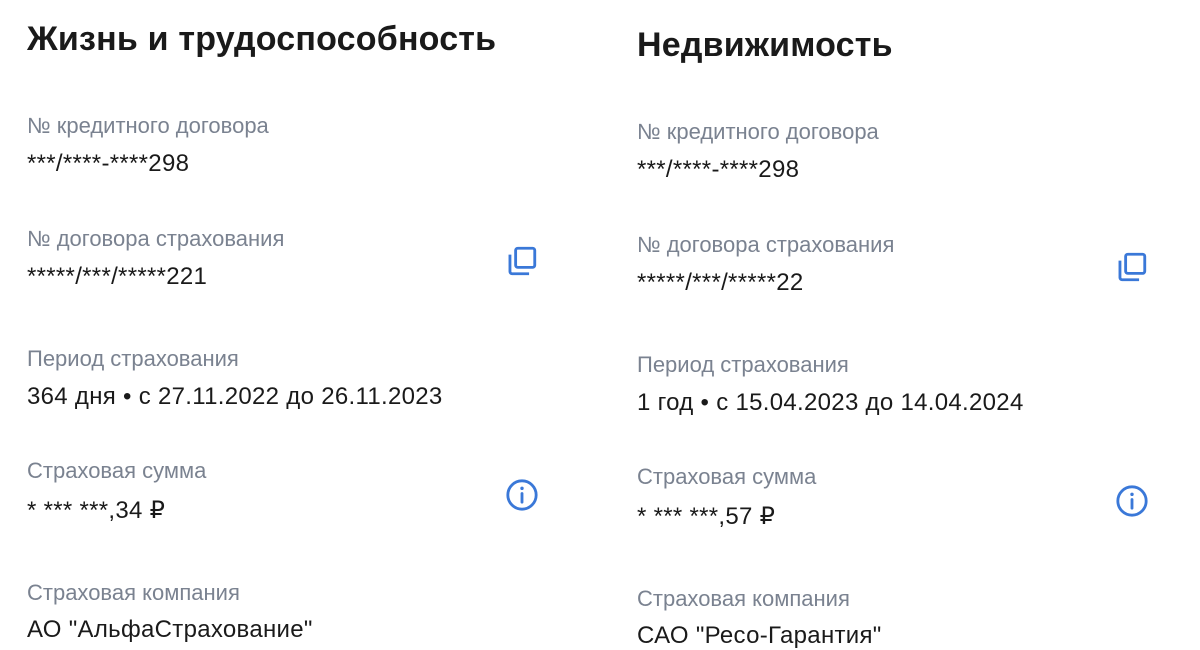 Image resolution: width=1200 pixels, height=650 pixels. Describe the element at coordinates (262, 39) in the screenshot. I see `card-title: Жизнь и трудоспособность` at that location.